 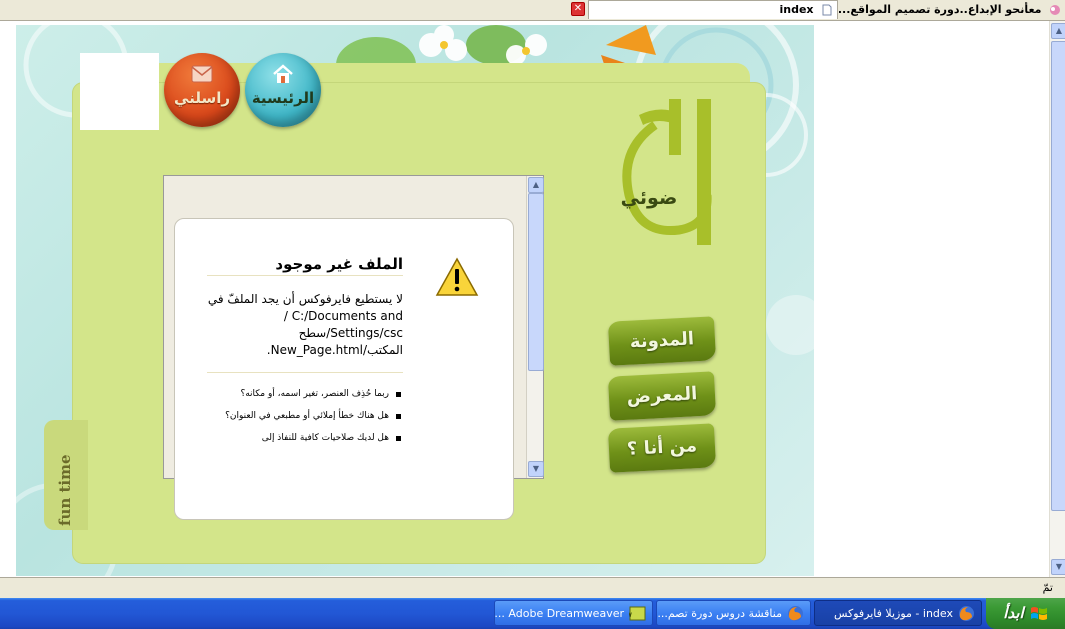 What do you see at coordinates (662, 448) in the screenshot?
I see `about-me-button: من أنا ؟` at bounding box center [662, 448].